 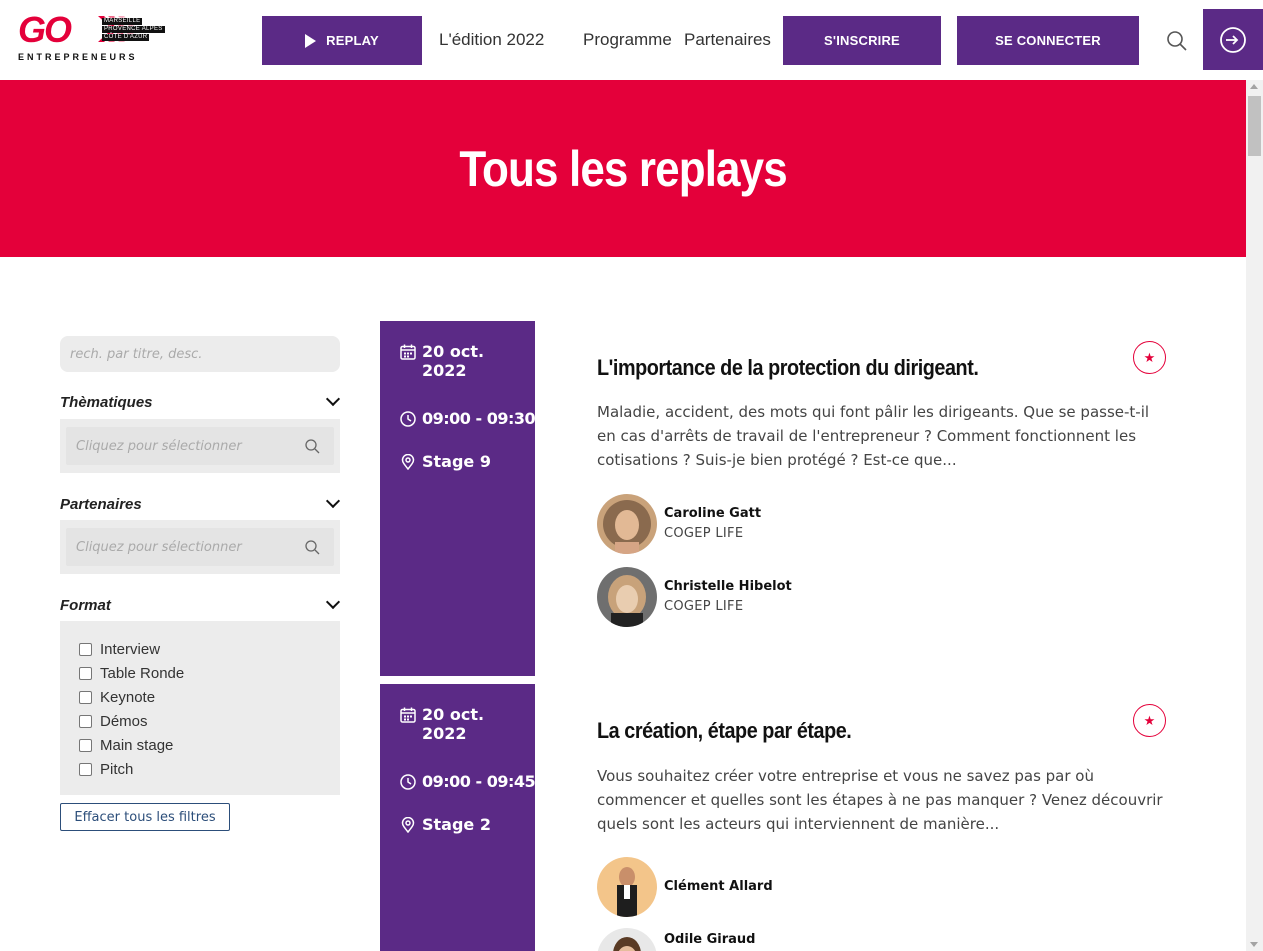 I want to click on format-option: Keynote, so click(x=131, y=697).